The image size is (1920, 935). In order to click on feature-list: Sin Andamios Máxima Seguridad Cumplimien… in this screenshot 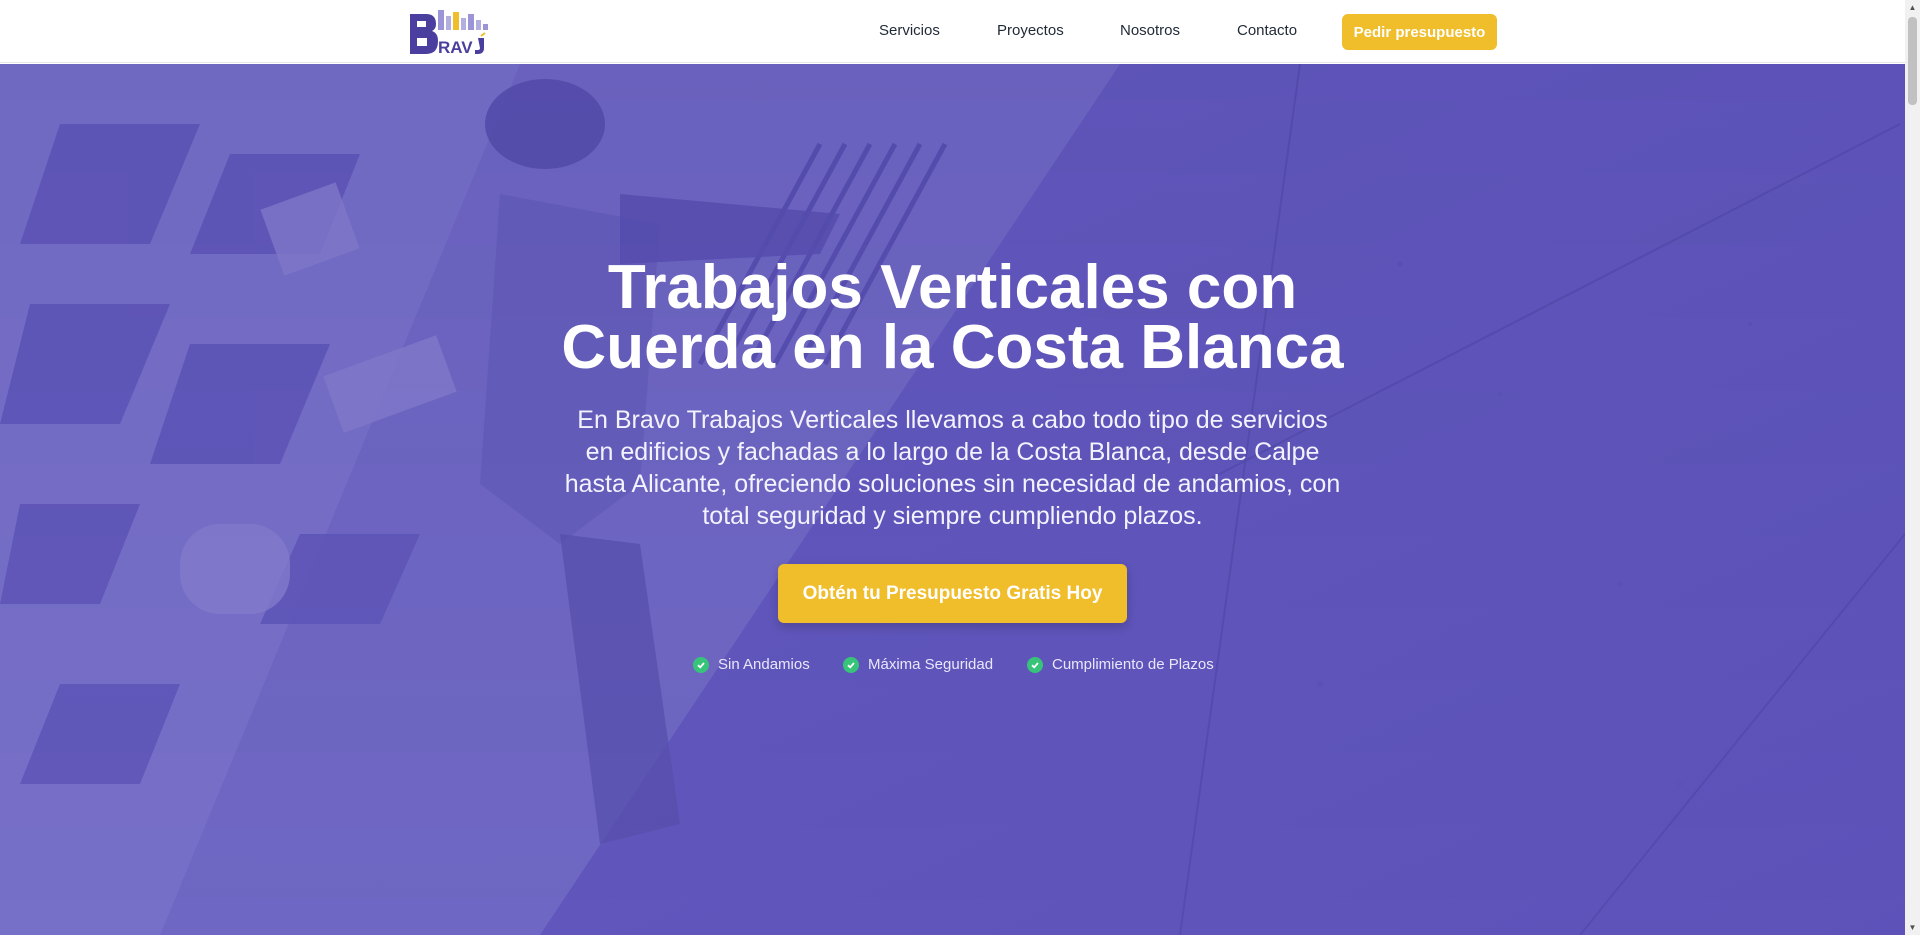, I will do `click(952, 666)`.